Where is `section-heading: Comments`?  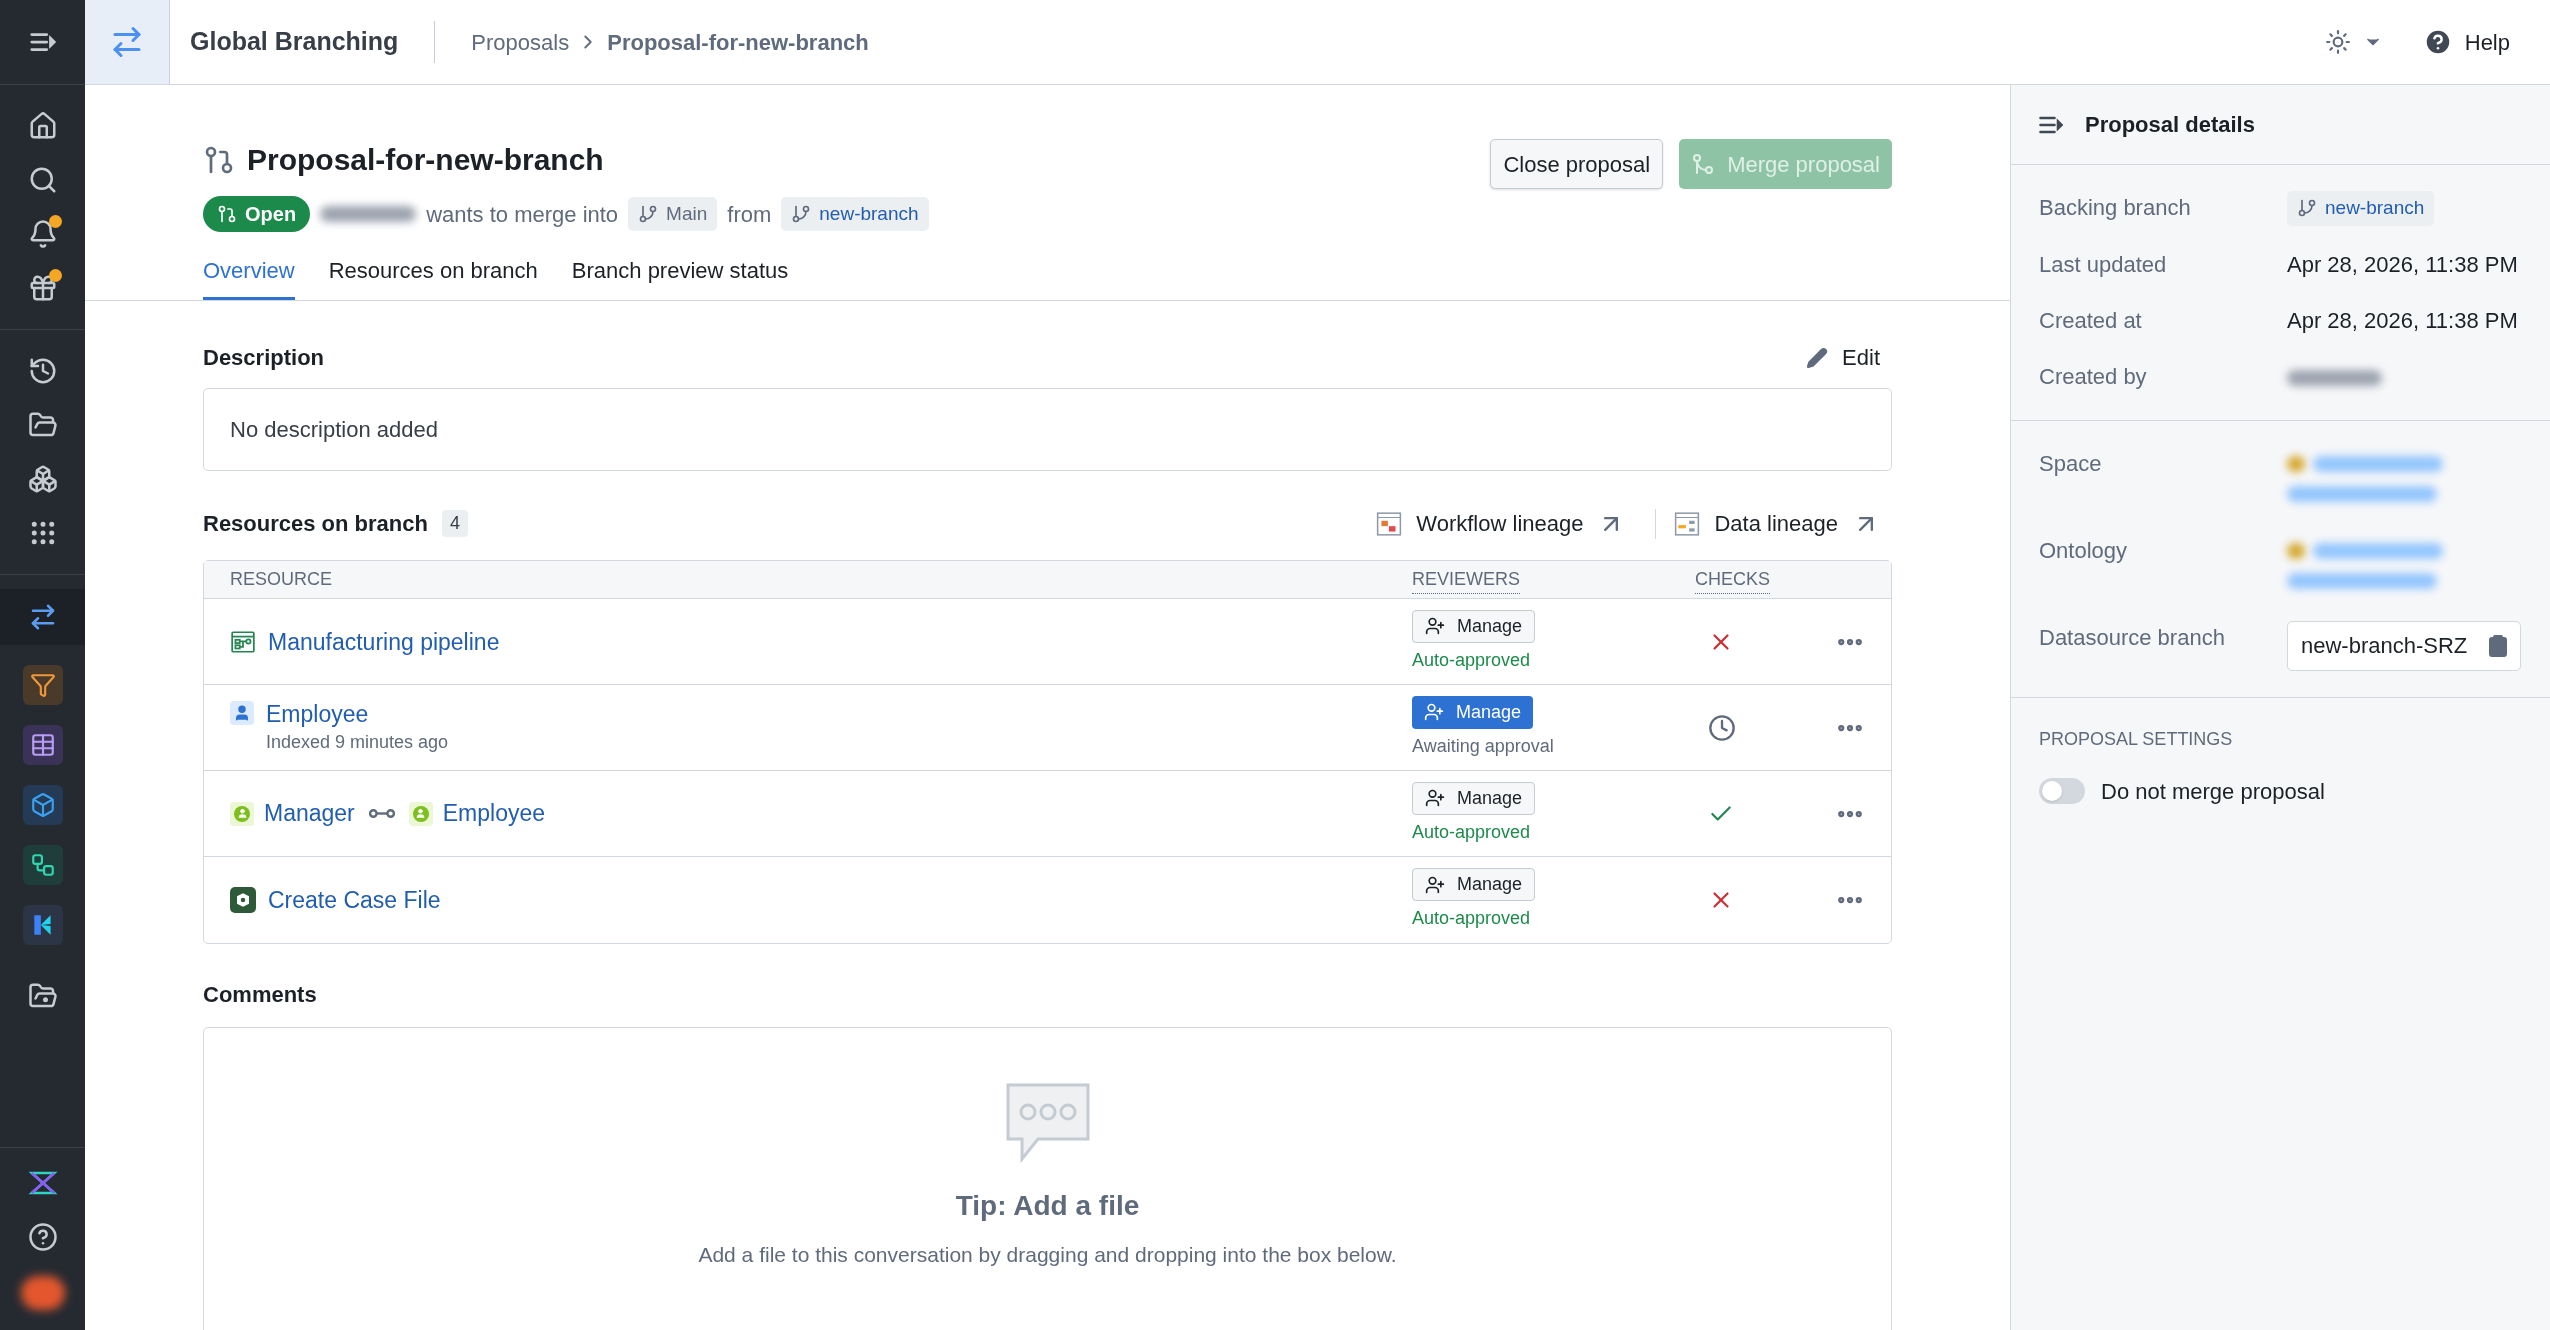 section-heading: Comments is located at coordinates (260, 995).